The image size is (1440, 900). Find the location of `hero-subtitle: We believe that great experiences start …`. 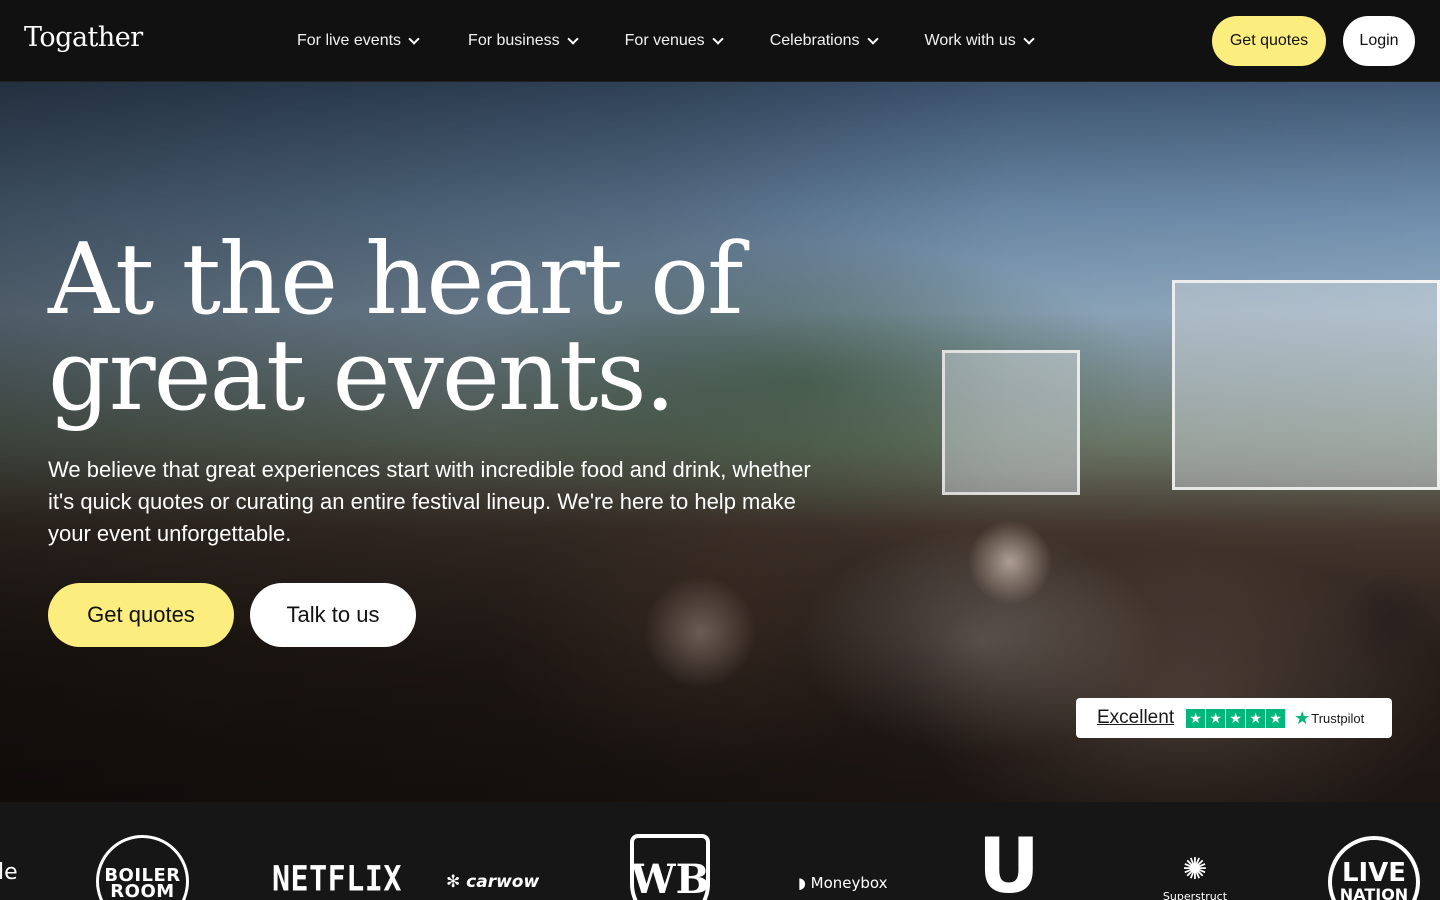

hero-subtitle: We believe that great experiences start … is located at coordinates (429, 501).